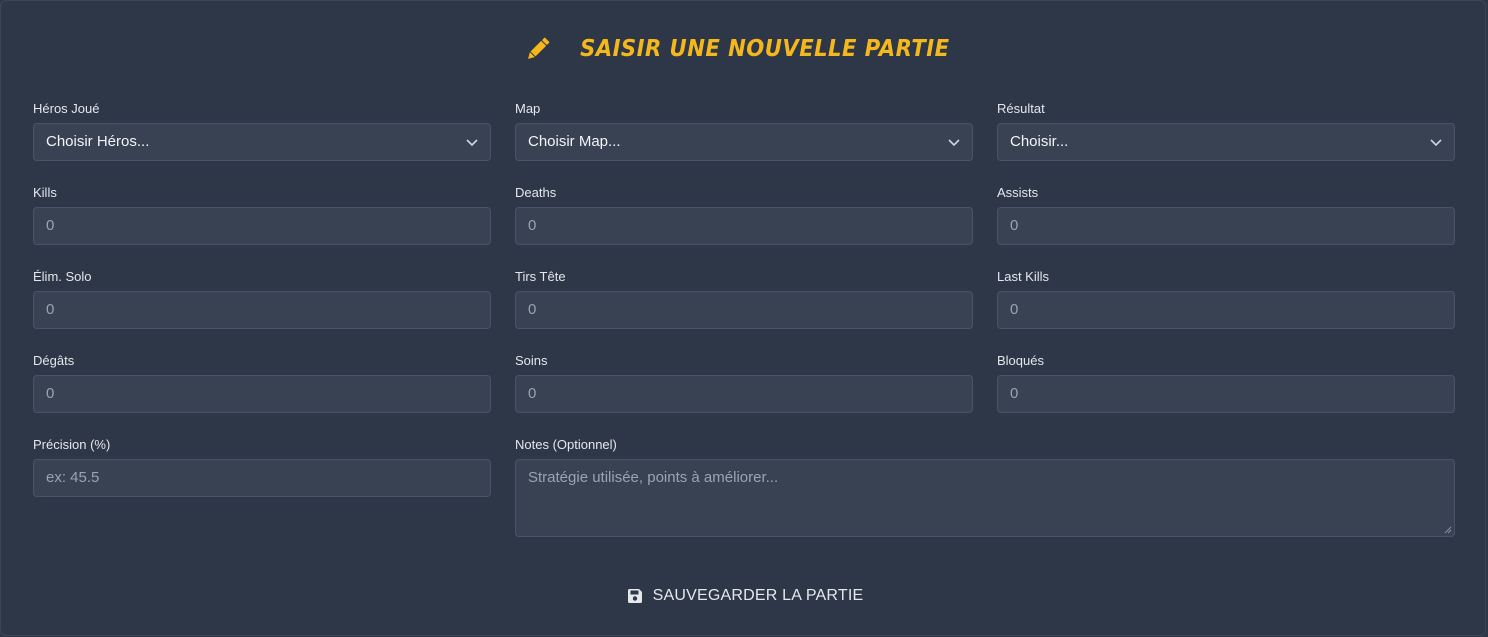  I want to click on healing-input: 0, so click(744, 394).